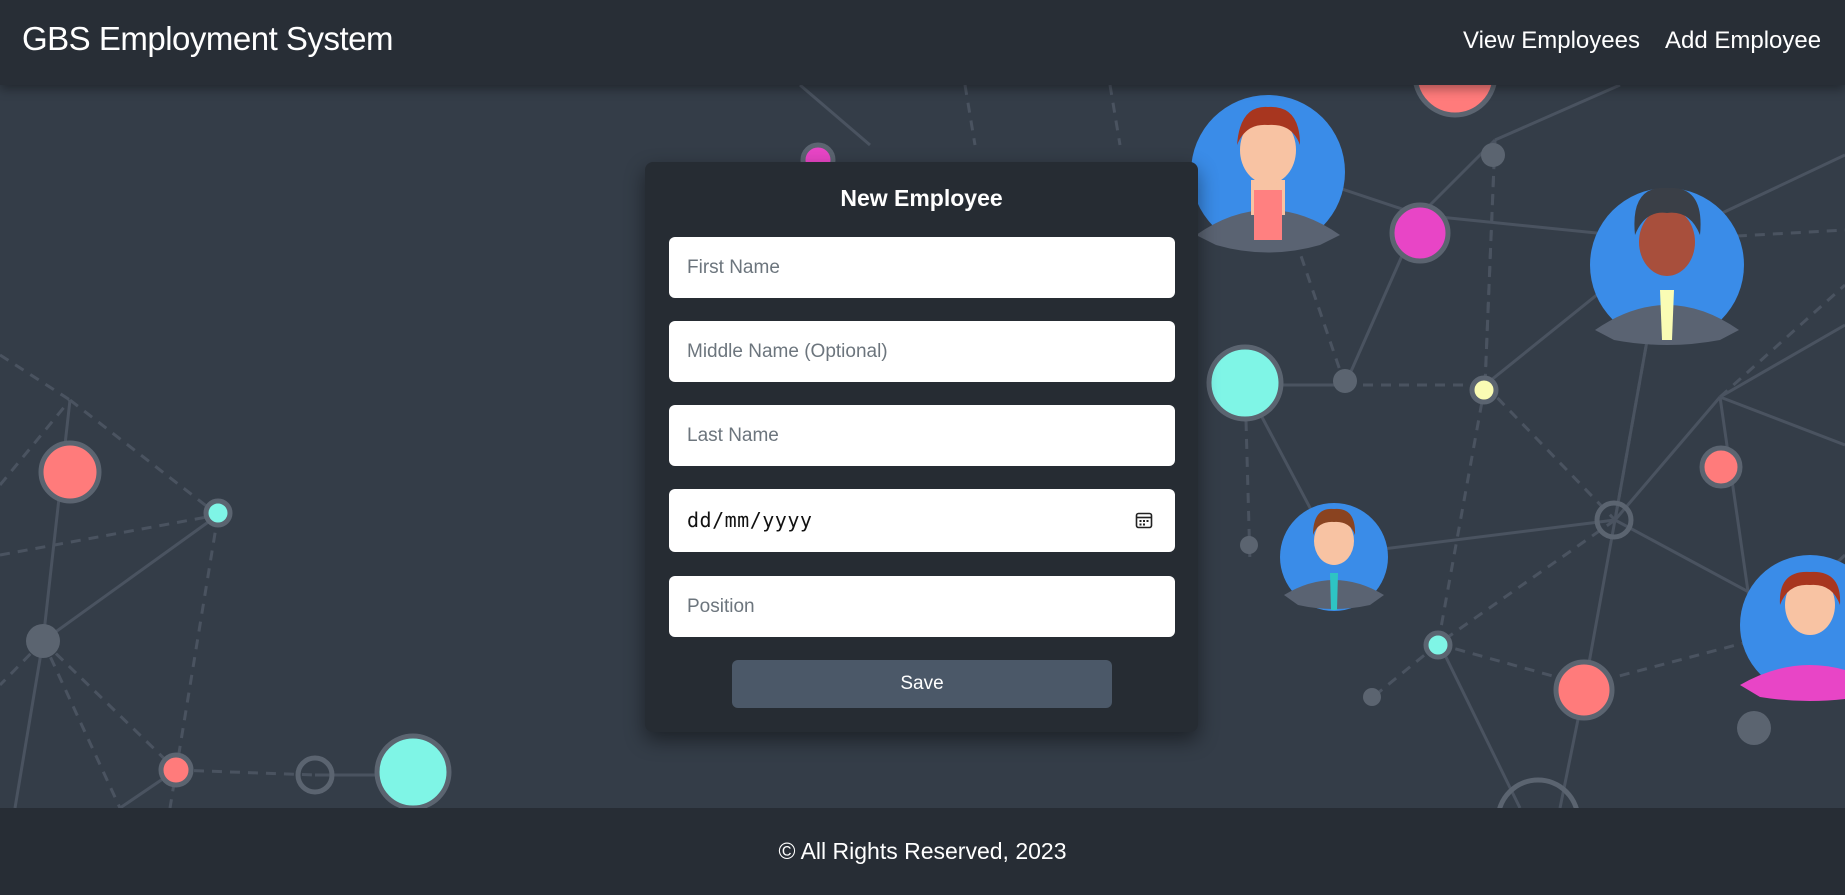 The height and width of the screenshot is (895, 1845). I want to click on app-brand: GBS Employment System, so click(207, 39).